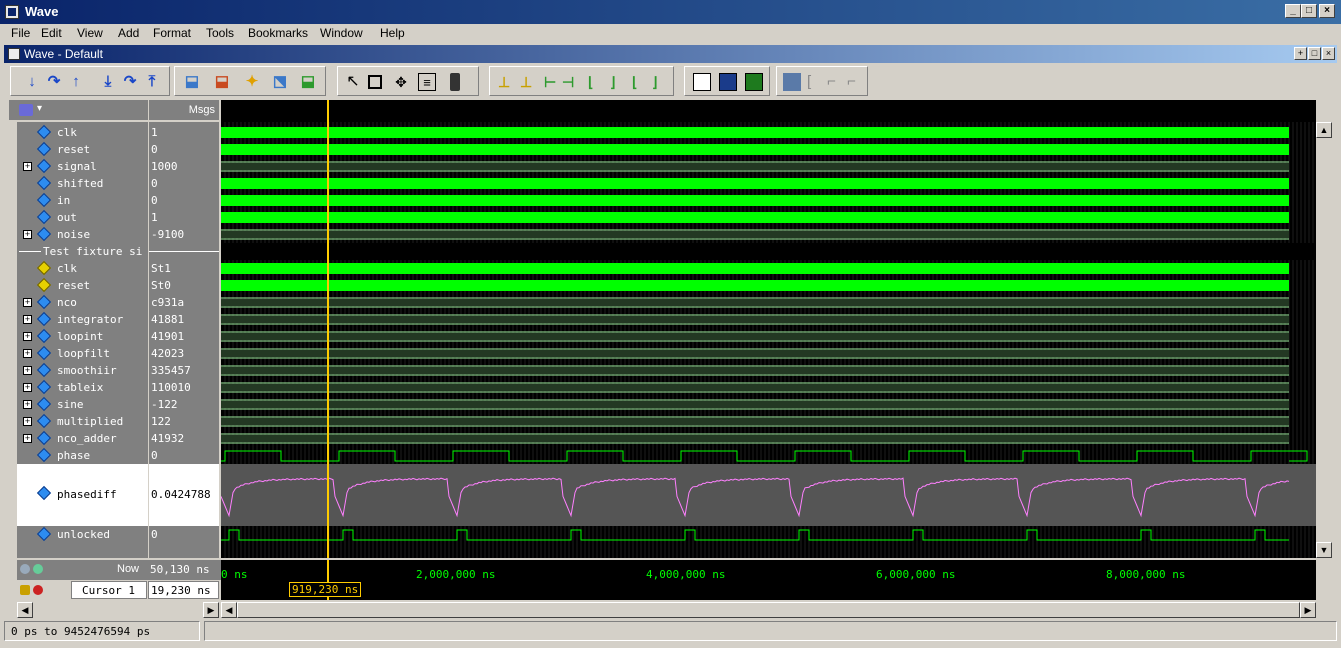 The image size is (1341, 648). I want to click on names-scroll-left-arrow: ◀, so click(25, 610).